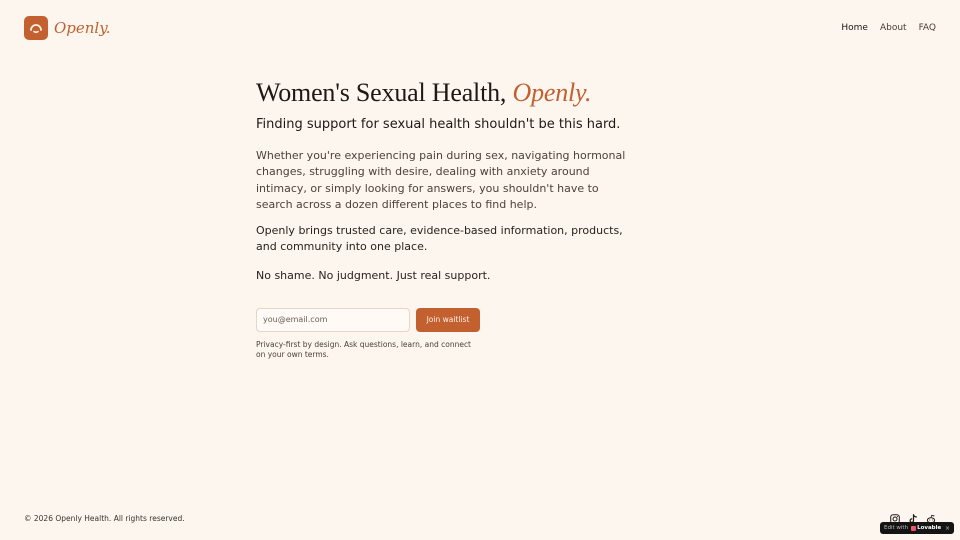 The height and width of the screenshot is (540, 960). Describe the element at coordinates (480, 28) in the screenshot. I see `site-header: Openly. Home About FAQ` at that location.